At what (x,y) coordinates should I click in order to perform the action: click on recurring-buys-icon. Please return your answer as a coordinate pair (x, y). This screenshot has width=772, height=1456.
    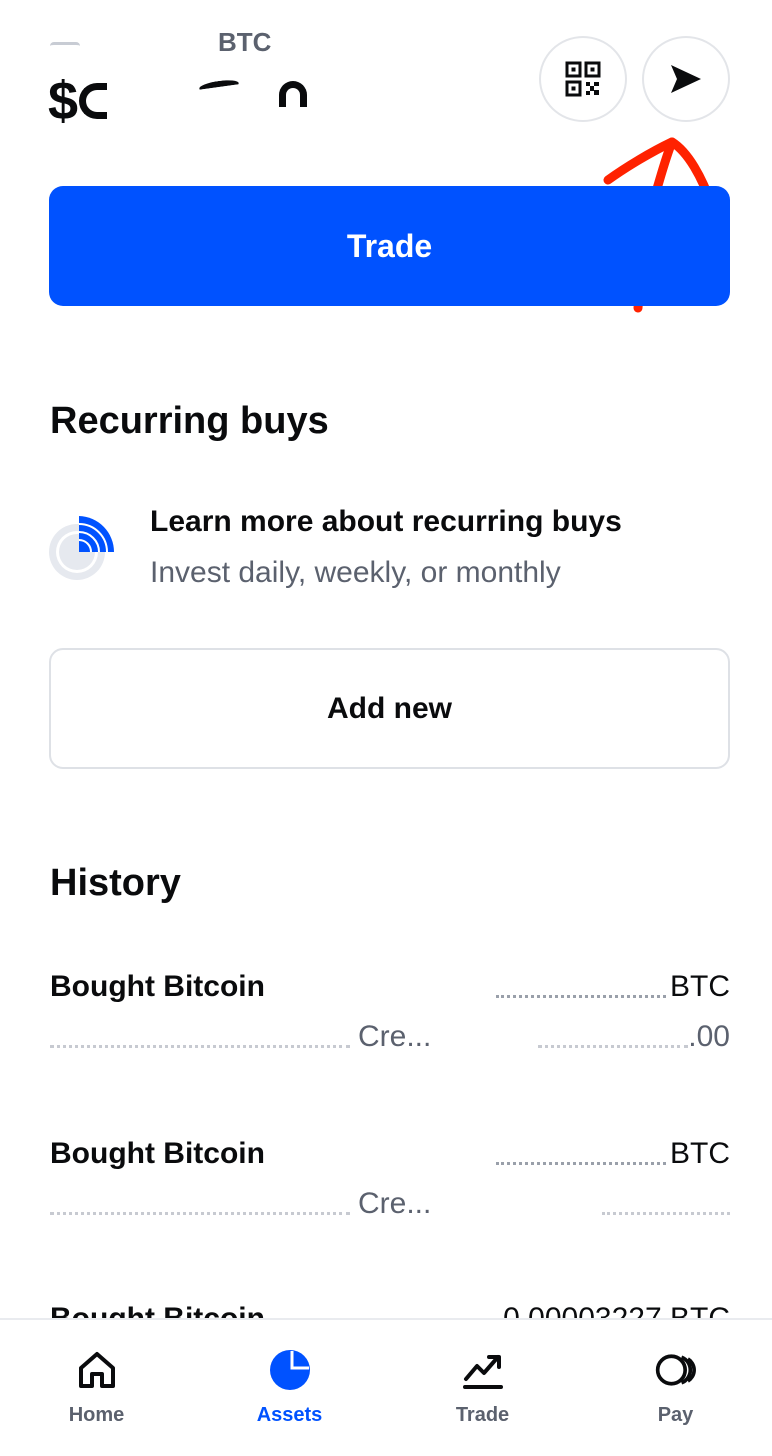
    Looking at the image, I should click on (81, 548).